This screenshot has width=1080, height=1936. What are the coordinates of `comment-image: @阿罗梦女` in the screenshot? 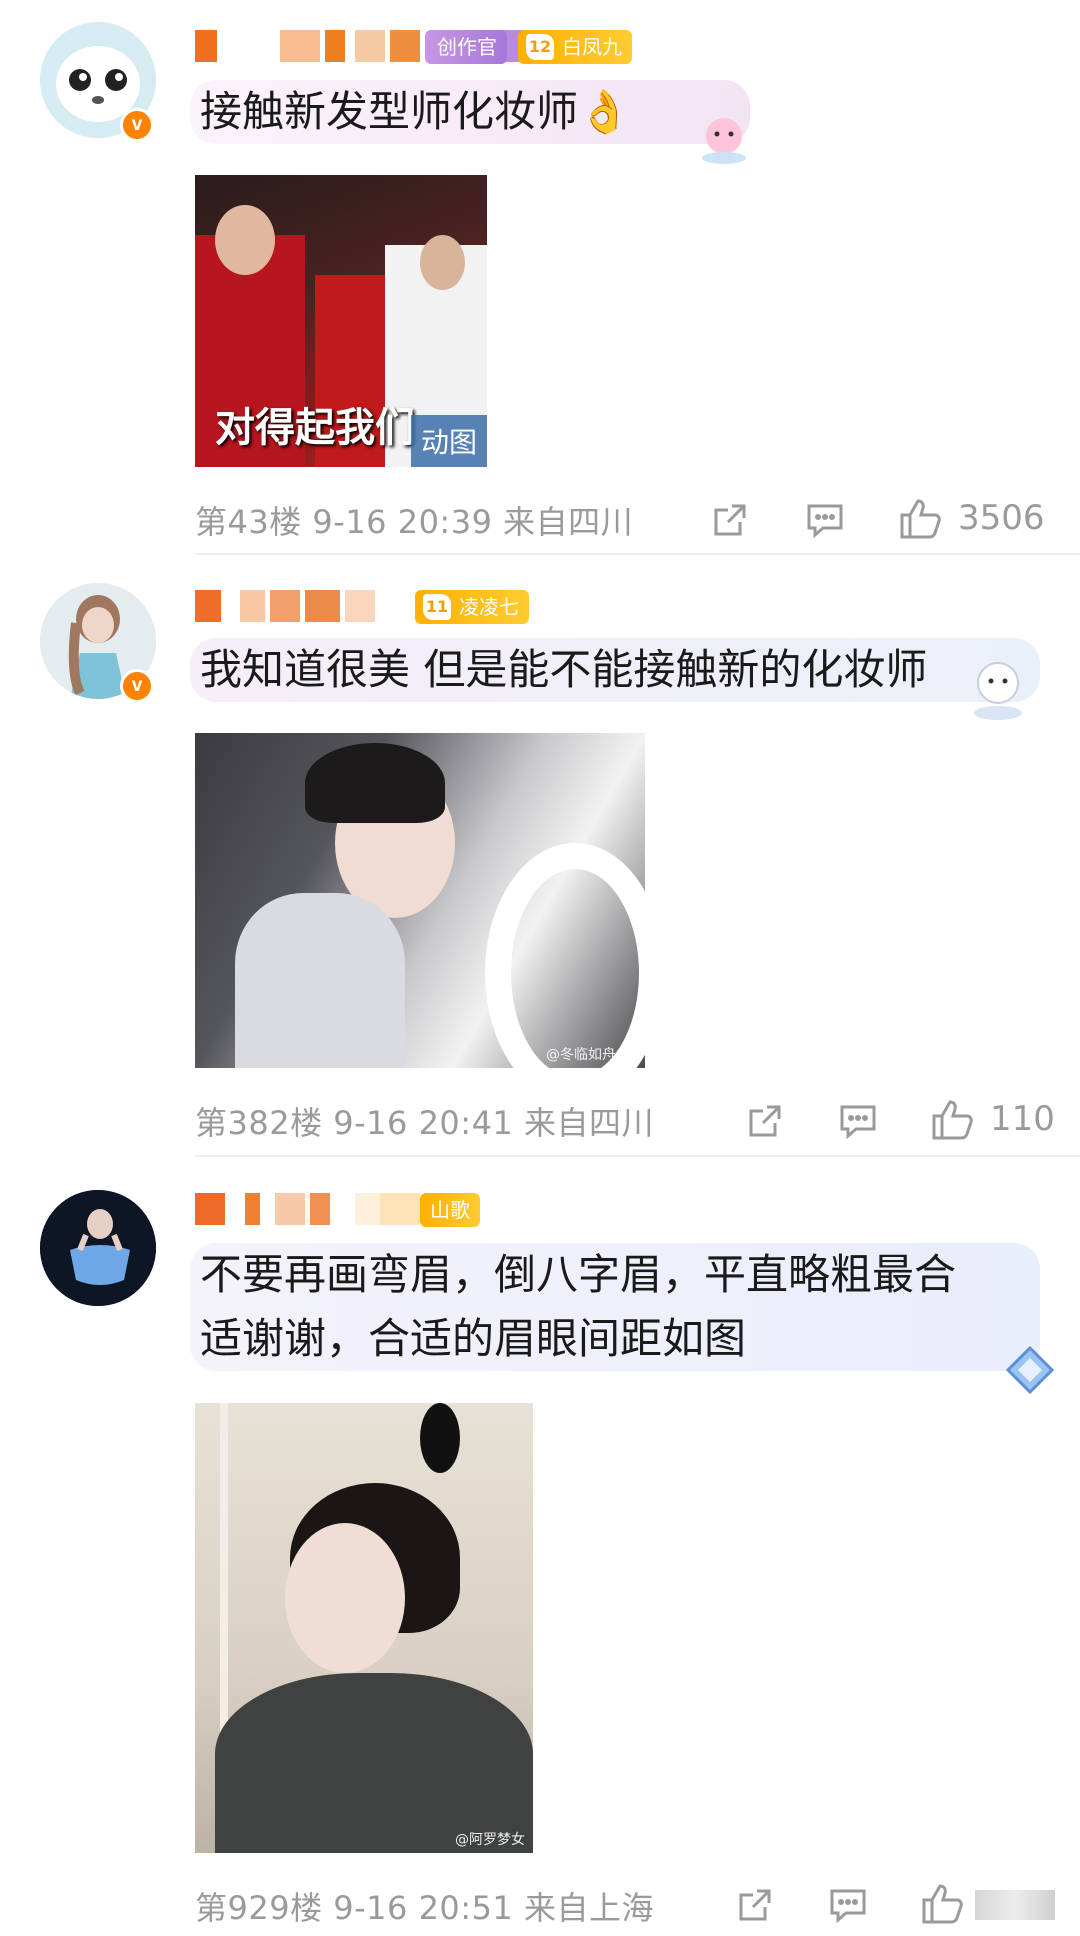 It's located at (364, 1628).